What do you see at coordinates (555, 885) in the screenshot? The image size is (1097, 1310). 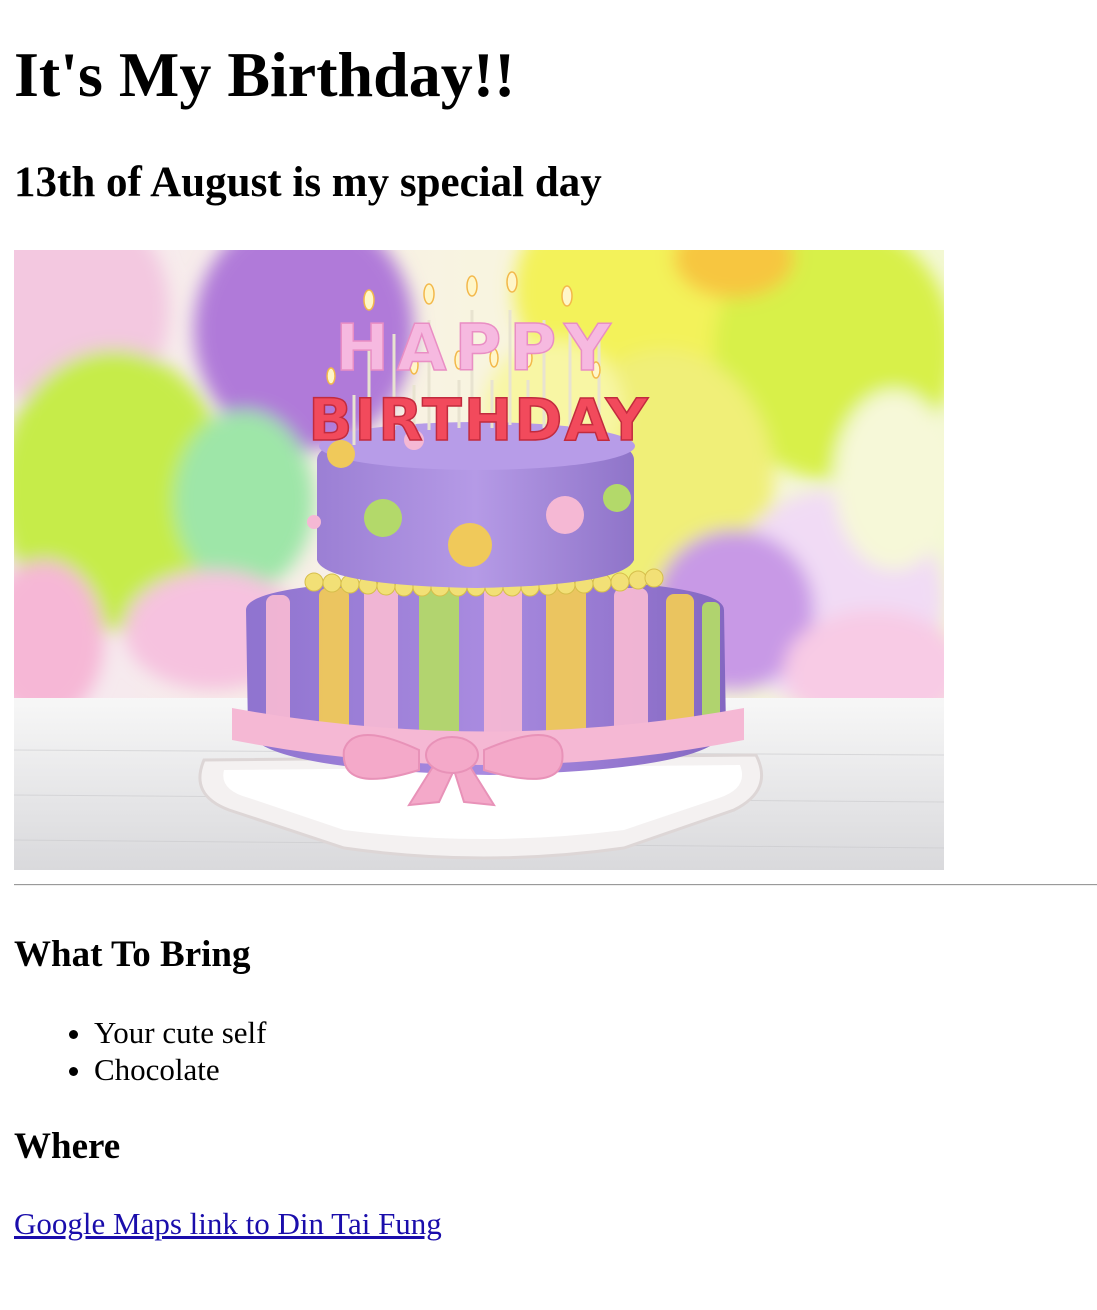 I see `section-divider` at bounding box center [555, 885].